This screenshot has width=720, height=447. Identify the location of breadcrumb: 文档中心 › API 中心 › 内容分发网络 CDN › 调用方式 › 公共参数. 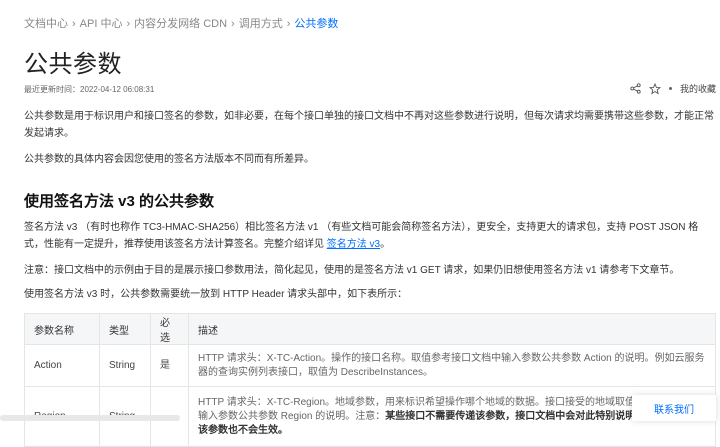
(181, 23).